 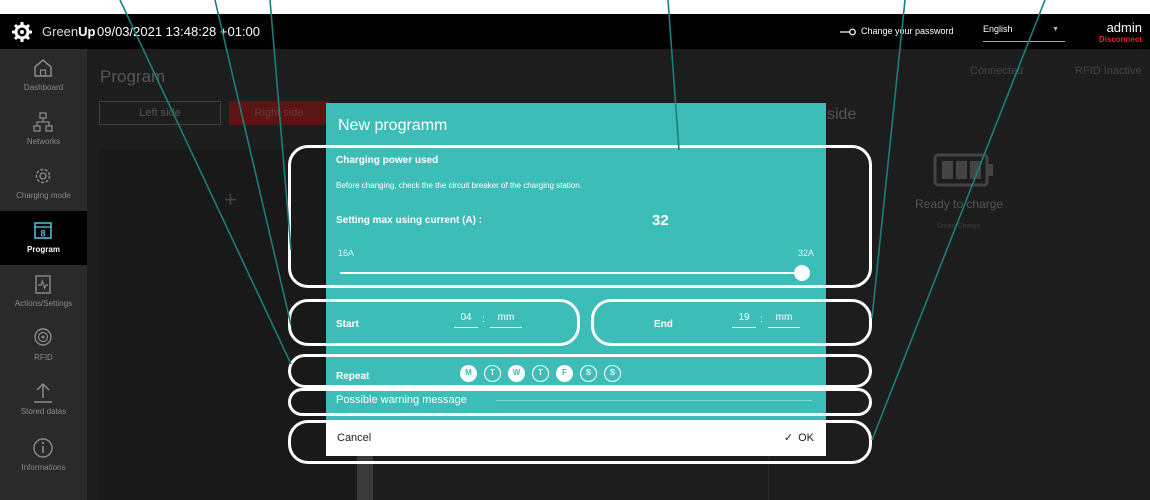 What do you see at coordinates (998, 29) in the screenshot?
I see `language-value: English` at bounding box center [998, 29].